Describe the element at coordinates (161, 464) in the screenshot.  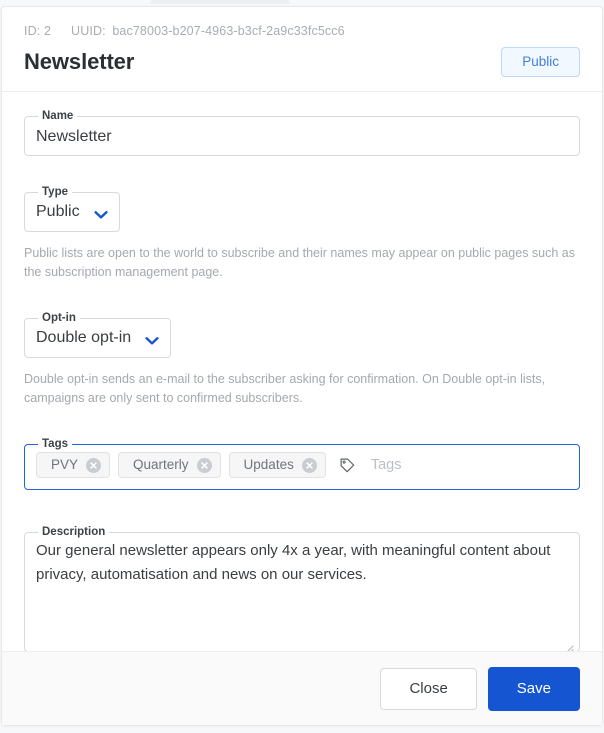
I see `tag-chip-label: Quarterly` at that location.